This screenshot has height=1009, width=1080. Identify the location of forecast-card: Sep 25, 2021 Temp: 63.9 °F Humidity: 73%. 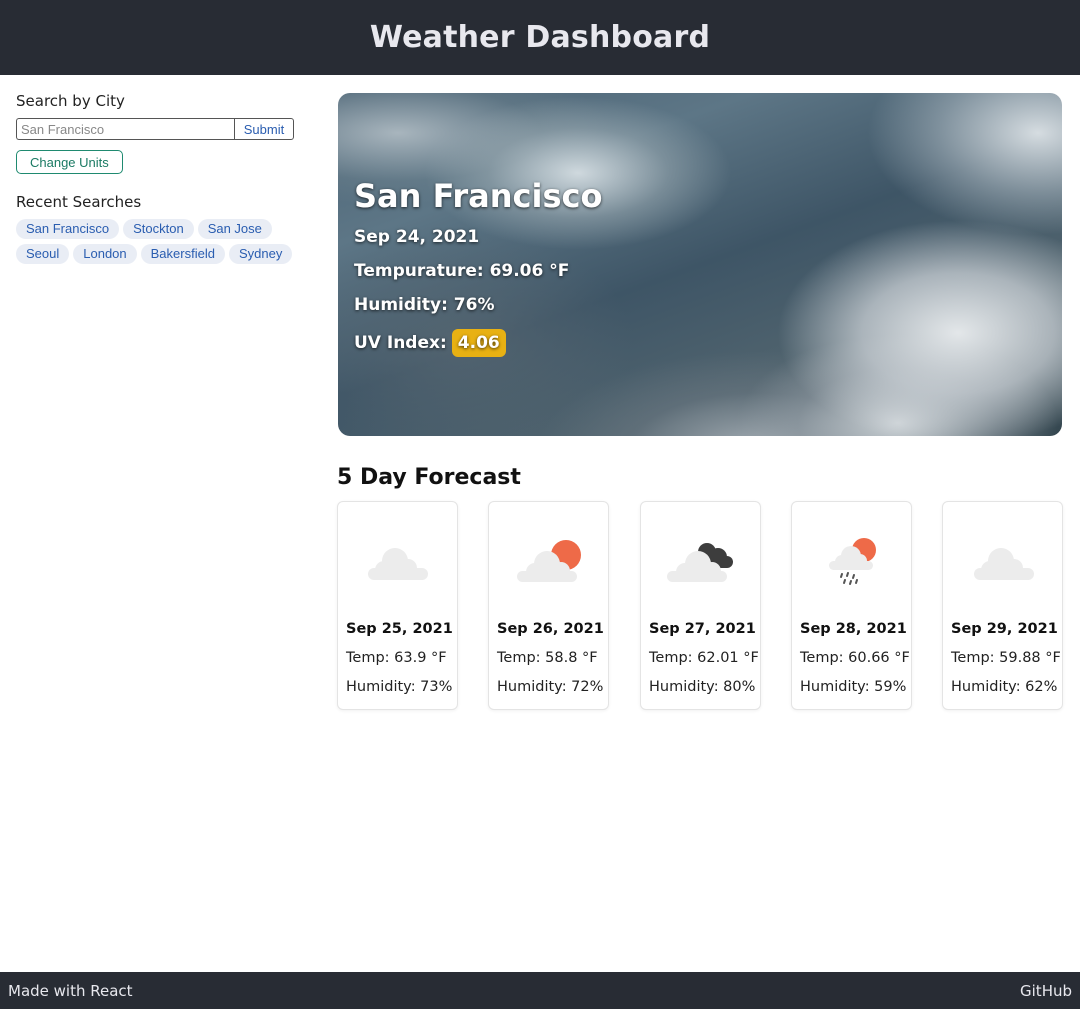
(397, 605).